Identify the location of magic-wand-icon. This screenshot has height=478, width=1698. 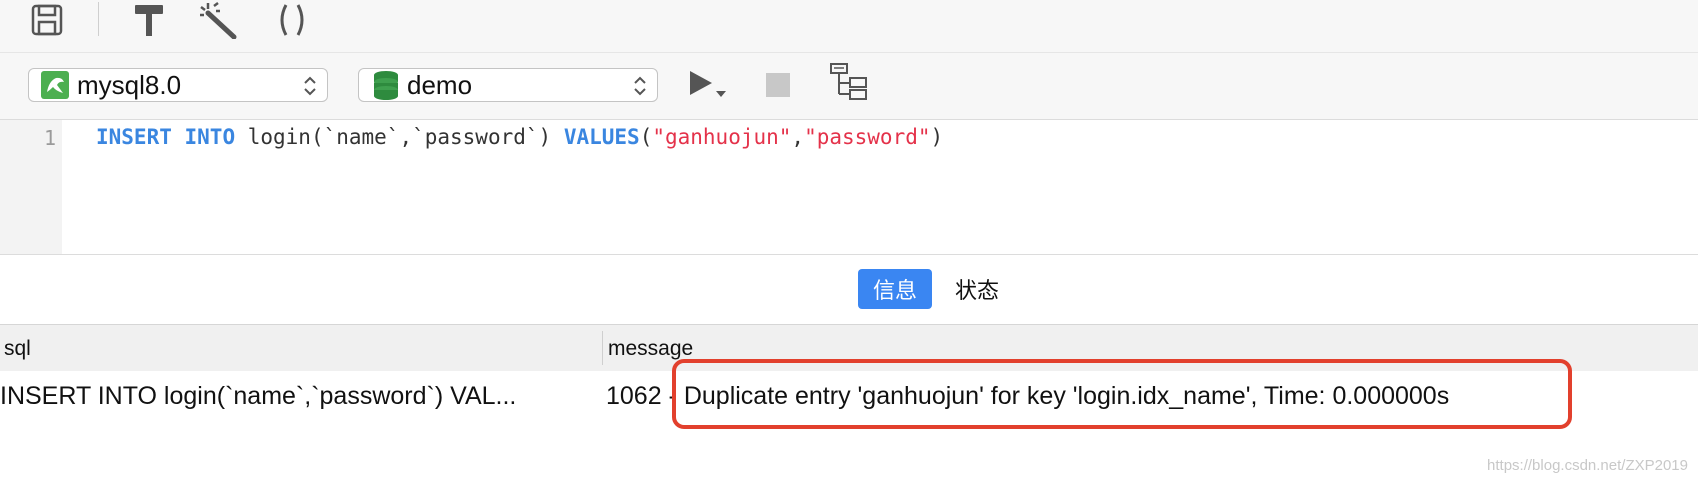
(220, 20).